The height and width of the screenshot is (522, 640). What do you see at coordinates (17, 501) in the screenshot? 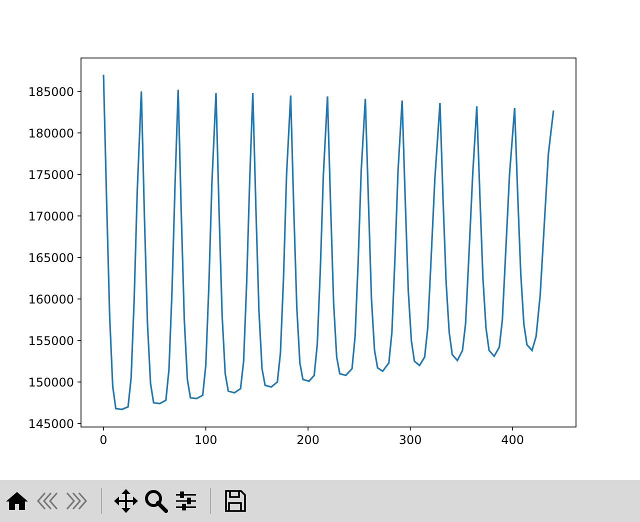
I see `home-icon` at bounding box center [17, 501].